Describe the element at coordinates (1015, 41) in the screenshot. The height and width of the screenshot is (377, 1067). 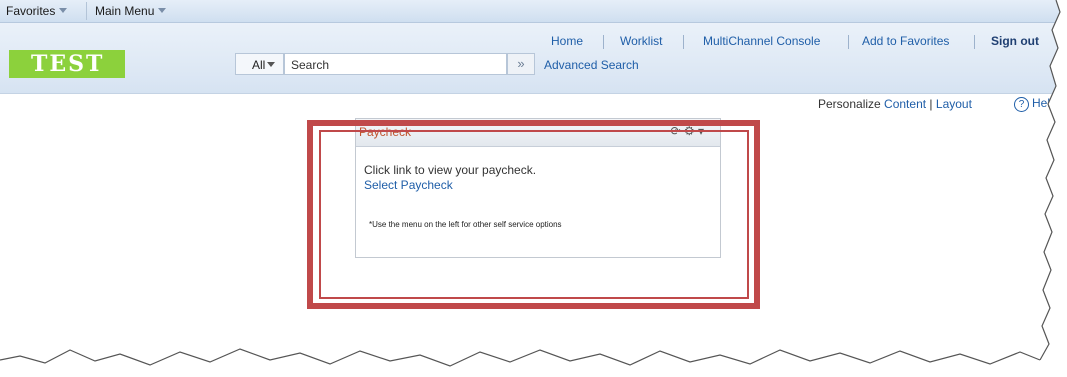
I see `sign-out-link: Sign out` at that location.